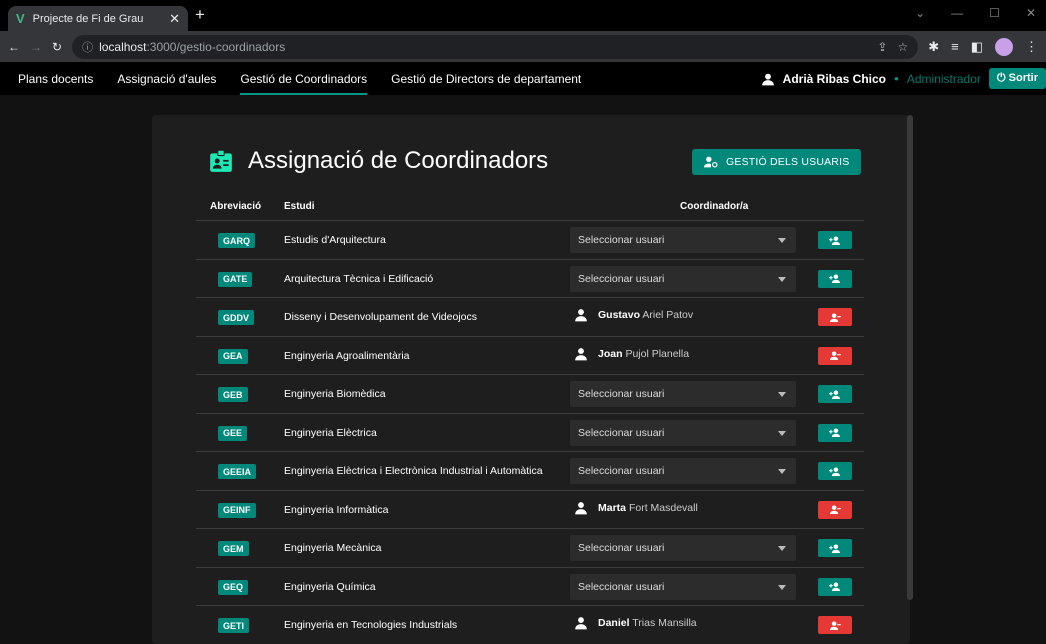 Image resolution: width=1046 pixels, height=644 pixels. Describe the element at coordinates (834, 78) in the screenshot. I see `user-name: Adrià Ribas Chico` at that location.